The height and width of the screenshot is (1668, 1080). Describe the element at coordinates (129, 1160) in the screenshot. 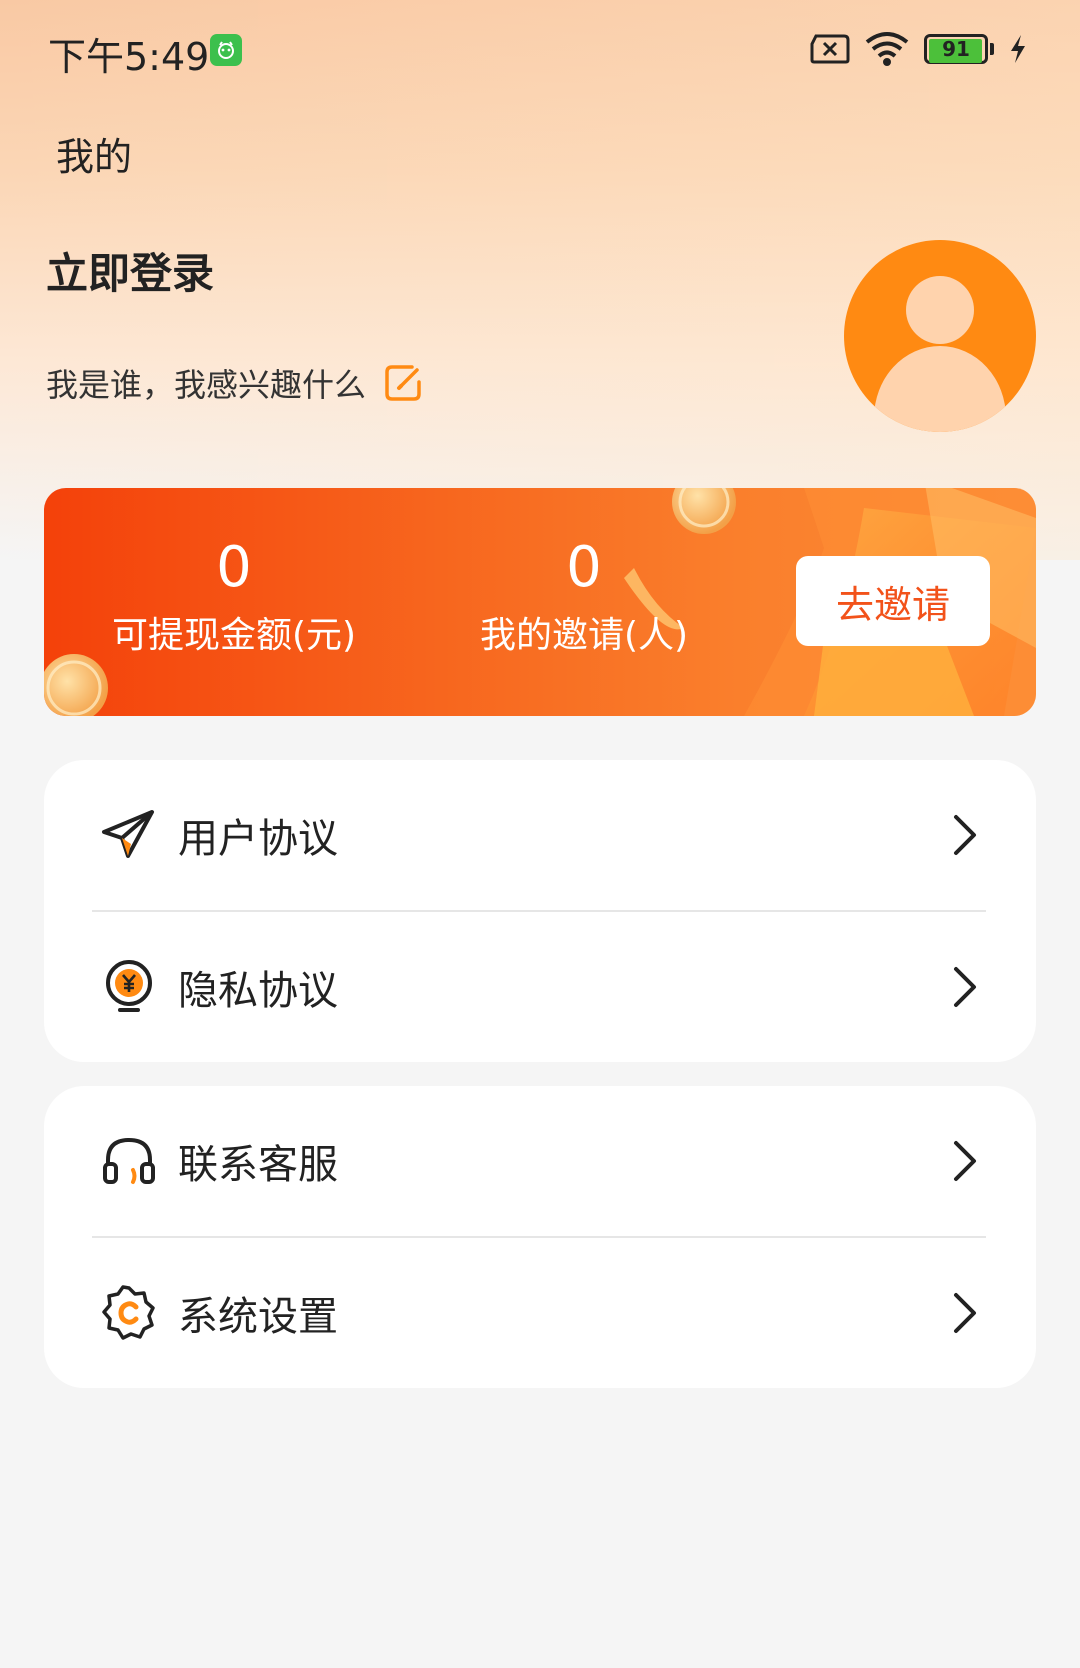

I see `headset-icon` at that location.